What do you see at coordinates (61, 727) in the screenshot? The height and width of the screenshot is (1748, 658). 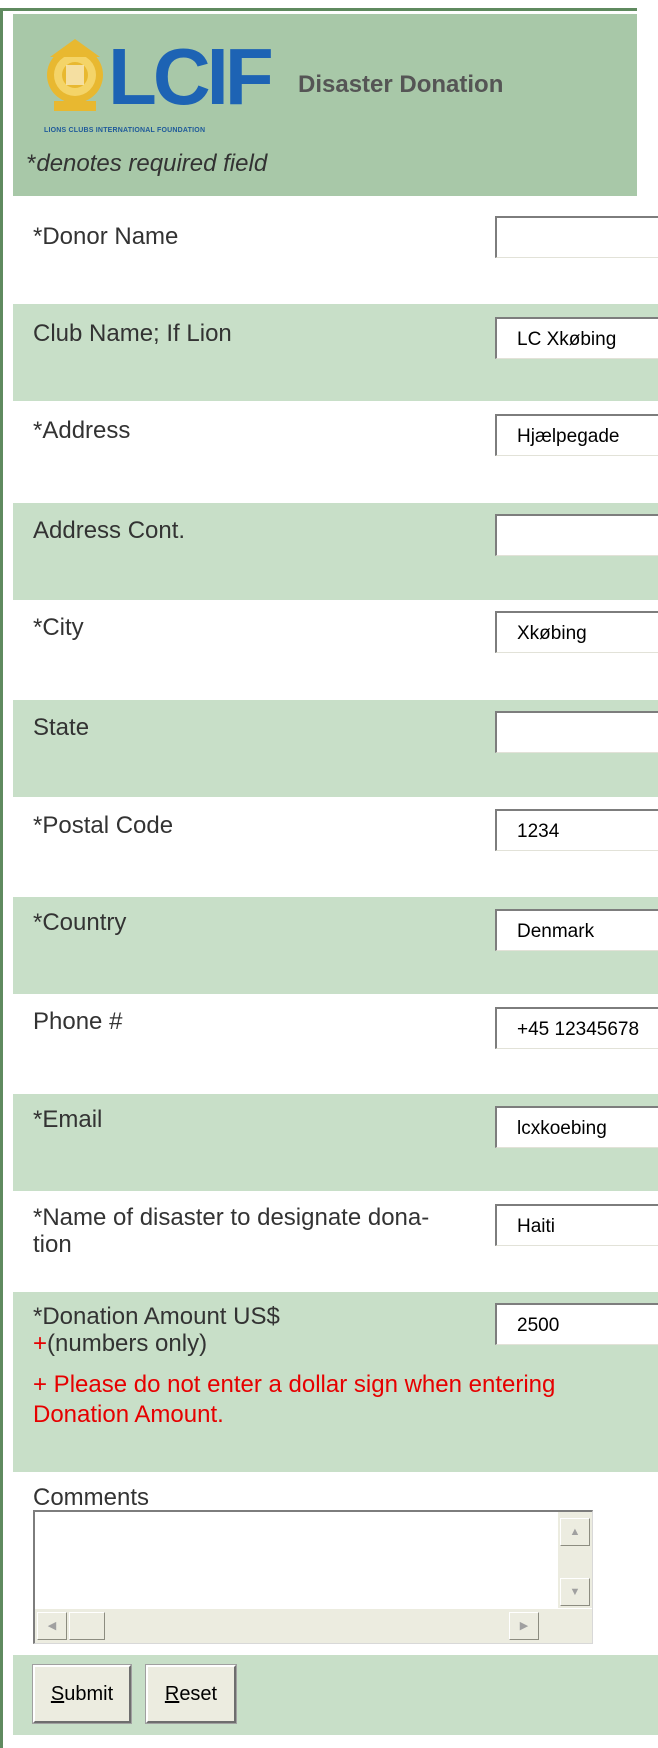 I see `state-label: State` at bounding box center [61, 727].